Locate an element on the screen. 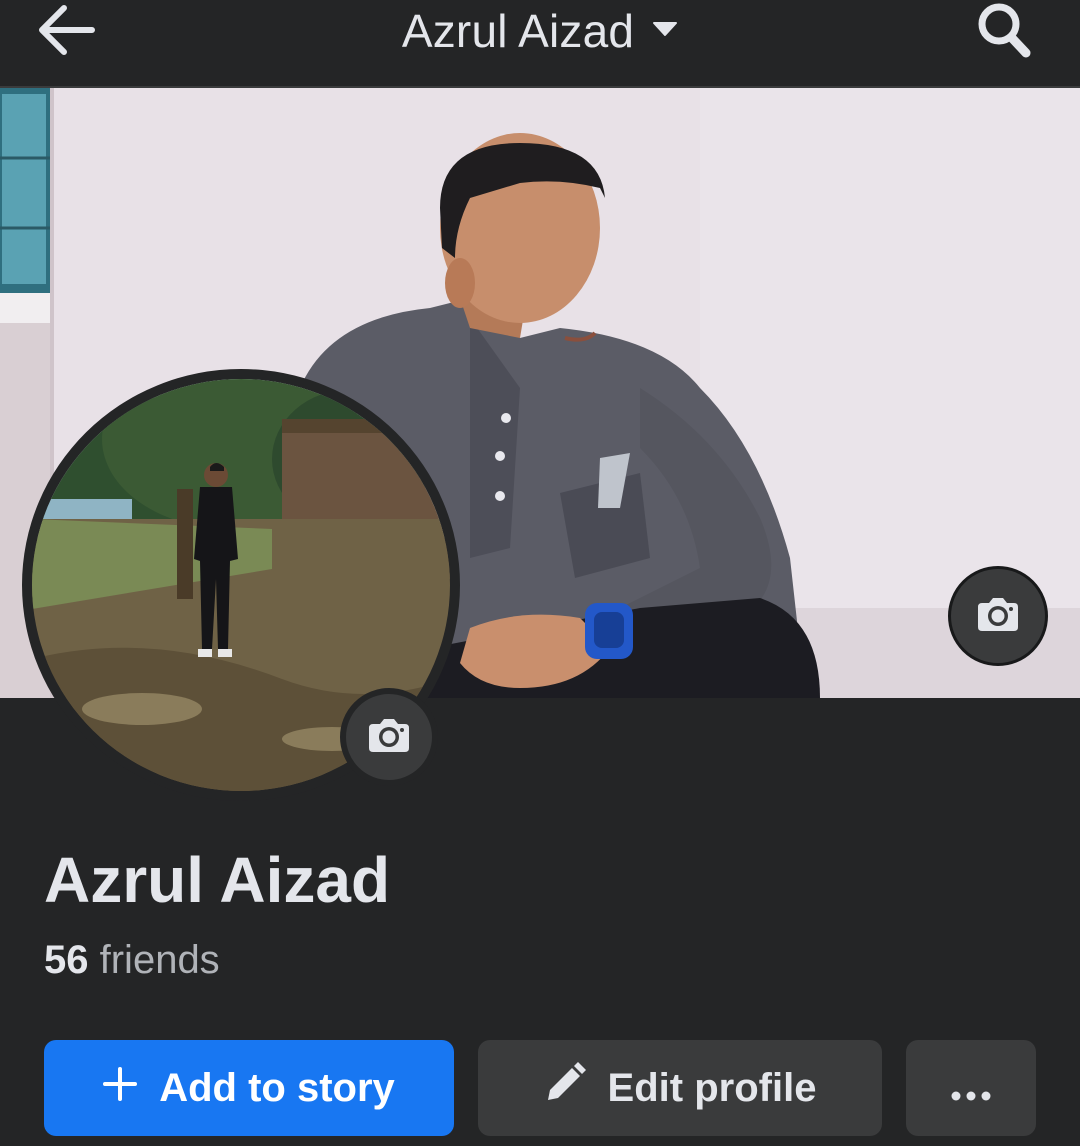 The width and height of the screenshot is (1080, 1146). search-button is located at coordinates (1004, 32).